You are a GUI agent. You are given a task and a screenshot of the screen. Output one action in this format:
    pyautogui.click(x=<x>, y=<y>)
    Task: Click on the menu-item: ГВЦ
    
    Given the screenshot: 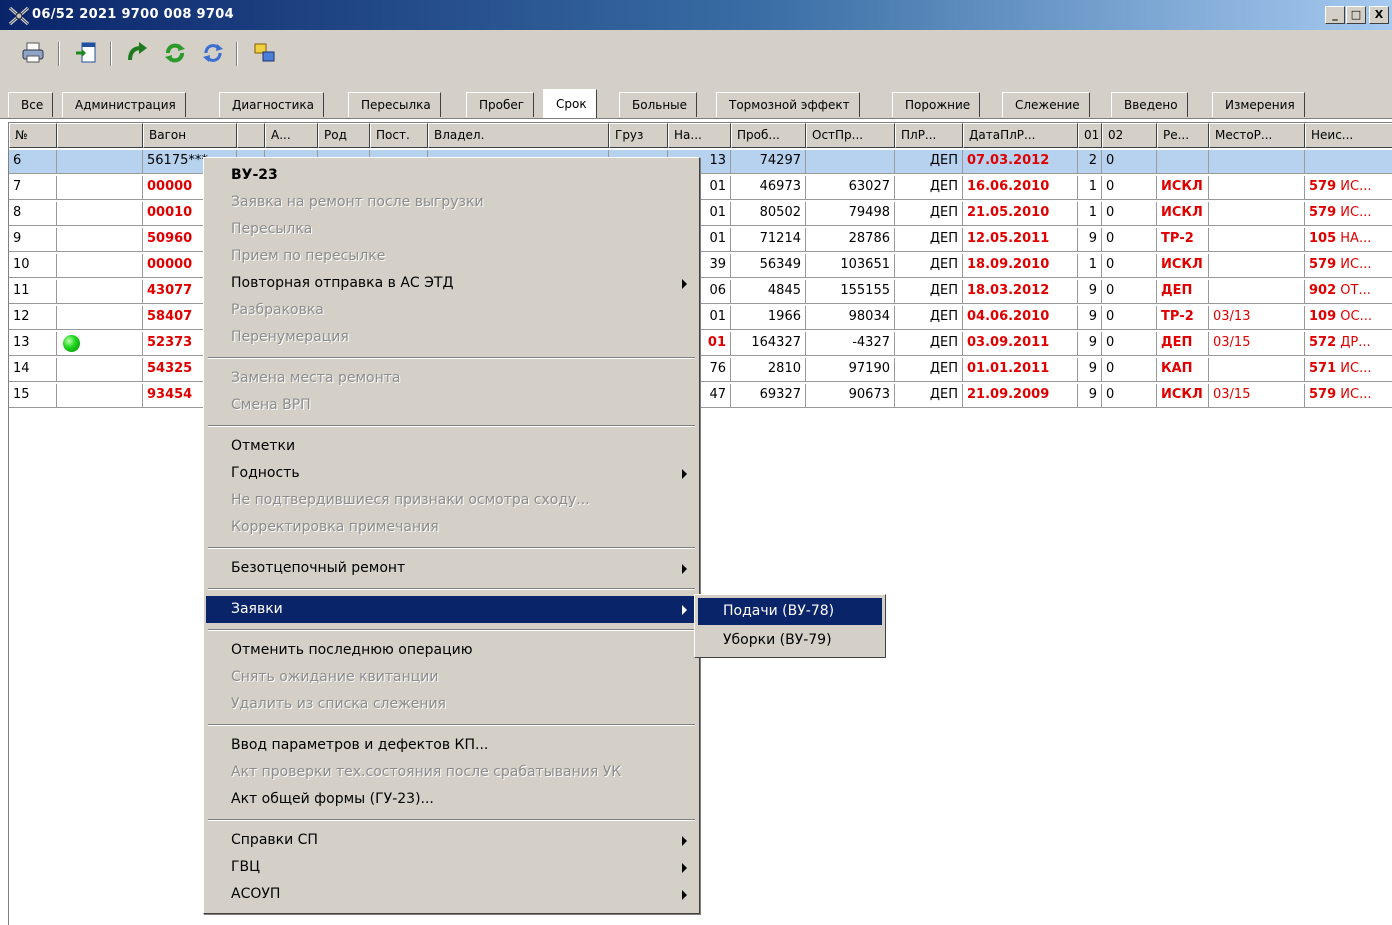 What is the action you would take?
    pyautogui.click(x=451, y=867)
    